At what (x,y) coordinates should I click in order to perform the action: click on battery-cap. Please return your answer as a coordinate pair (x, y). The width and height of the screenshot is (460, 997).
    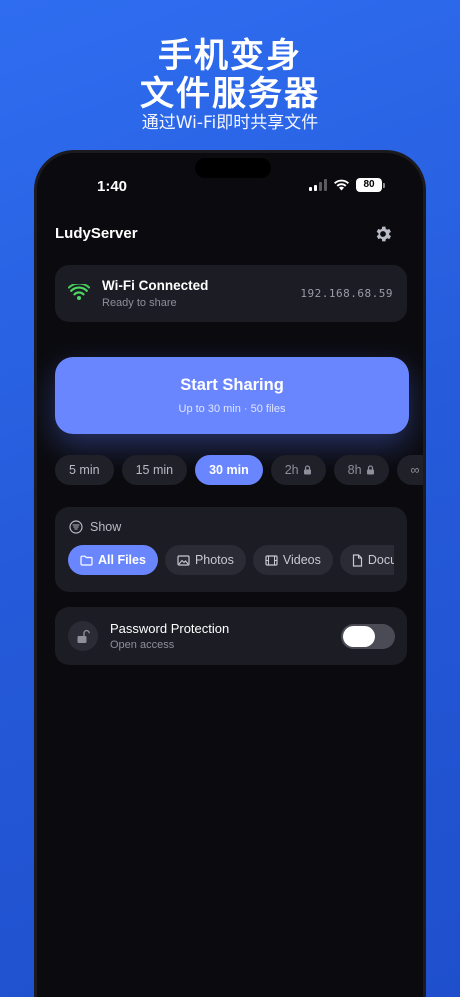
    Looking at the image, I should click on (384, 185).